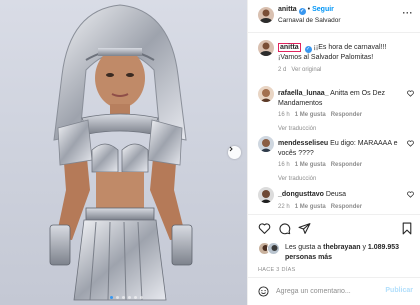  What do you see at coordinates (266, 15) in the screenshot?
I see `author-avatar` at bounding box center [266, 15].